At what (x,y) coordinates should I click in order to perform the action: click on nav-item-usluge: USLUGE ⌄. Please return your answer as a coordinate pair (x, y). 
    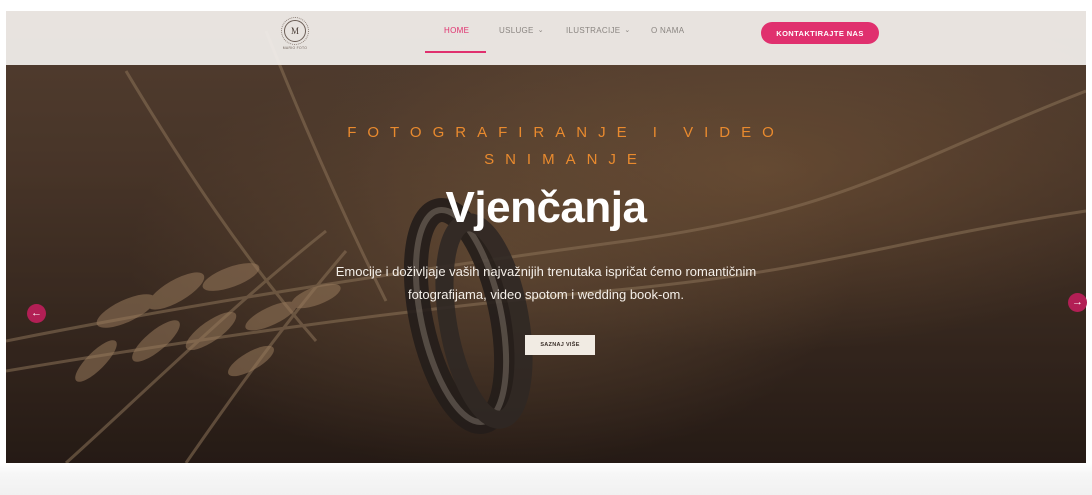
    Looking at the image, I should click on (521, 30).